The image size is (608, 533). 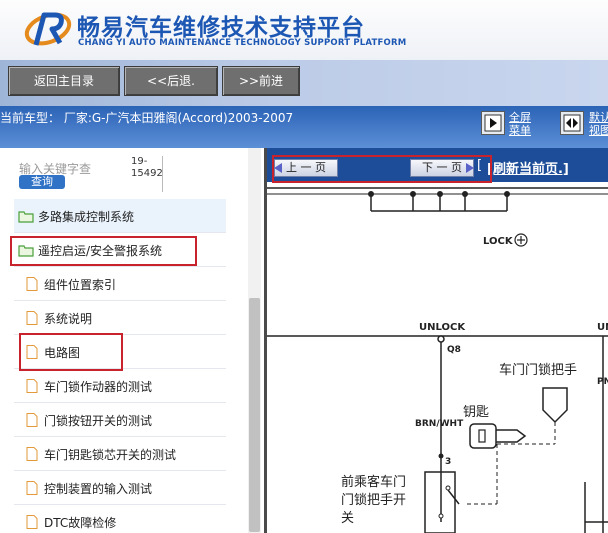 I want to click on tree-item-label: 多路集成控制系统, so click(x=86, y=217).